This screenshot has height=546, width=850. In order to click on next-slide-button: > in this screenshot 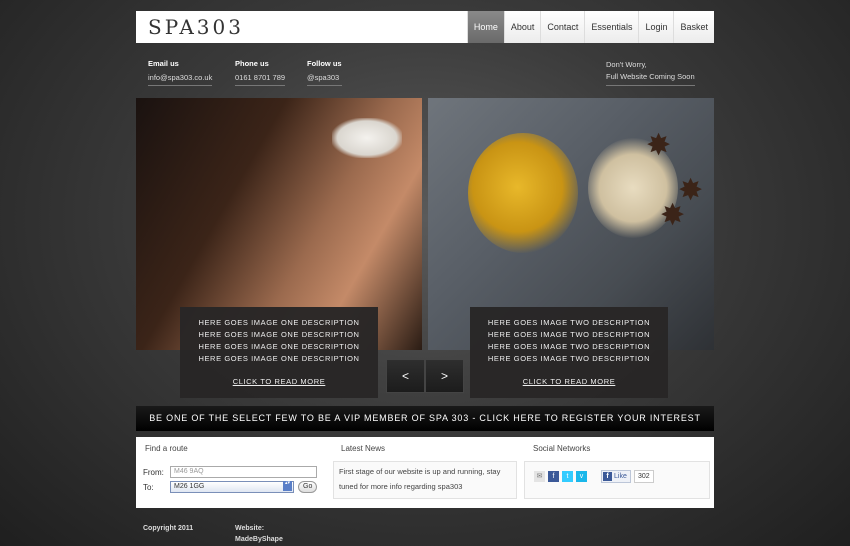, I will do `click(444, 376)`.